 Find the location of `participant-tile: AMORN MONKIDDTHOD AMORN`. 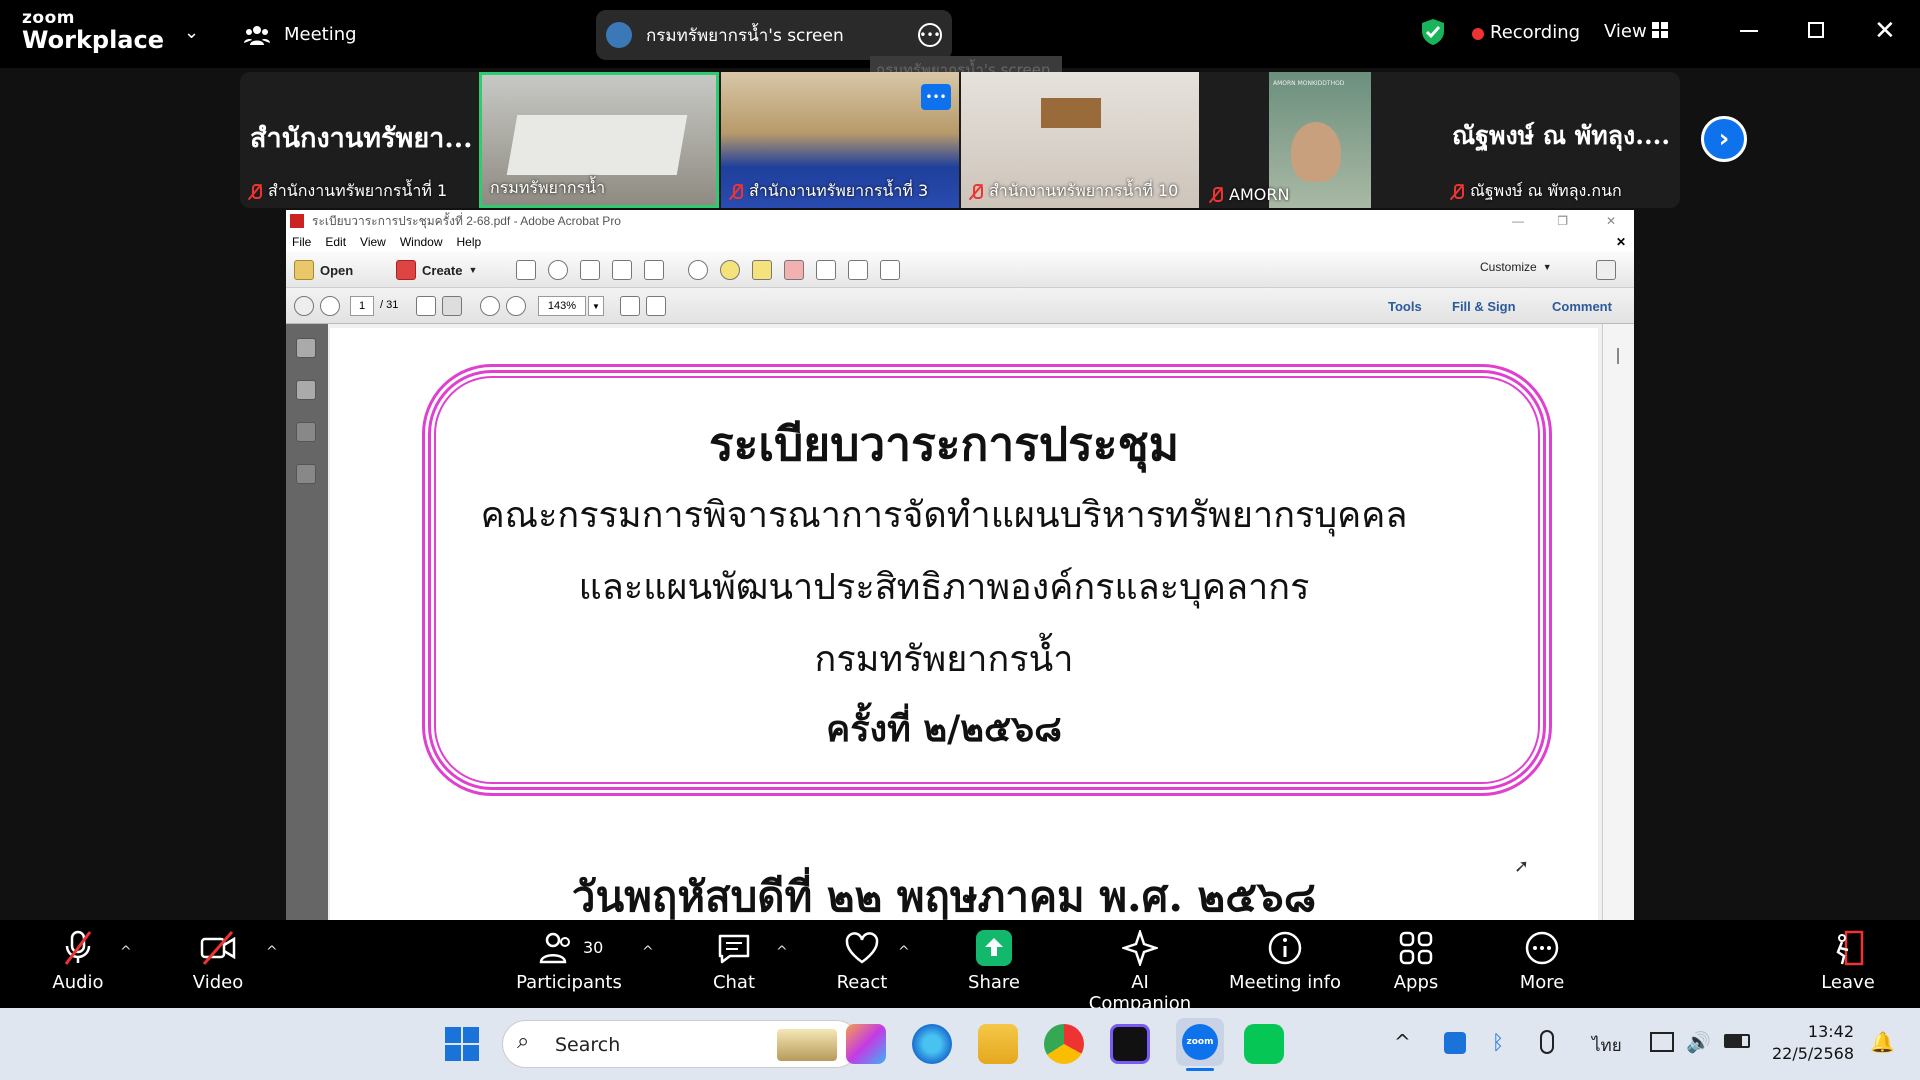

participant-tile: AMORN MONKIDDTHOD AMORN is located at coordinates (1286, 140).